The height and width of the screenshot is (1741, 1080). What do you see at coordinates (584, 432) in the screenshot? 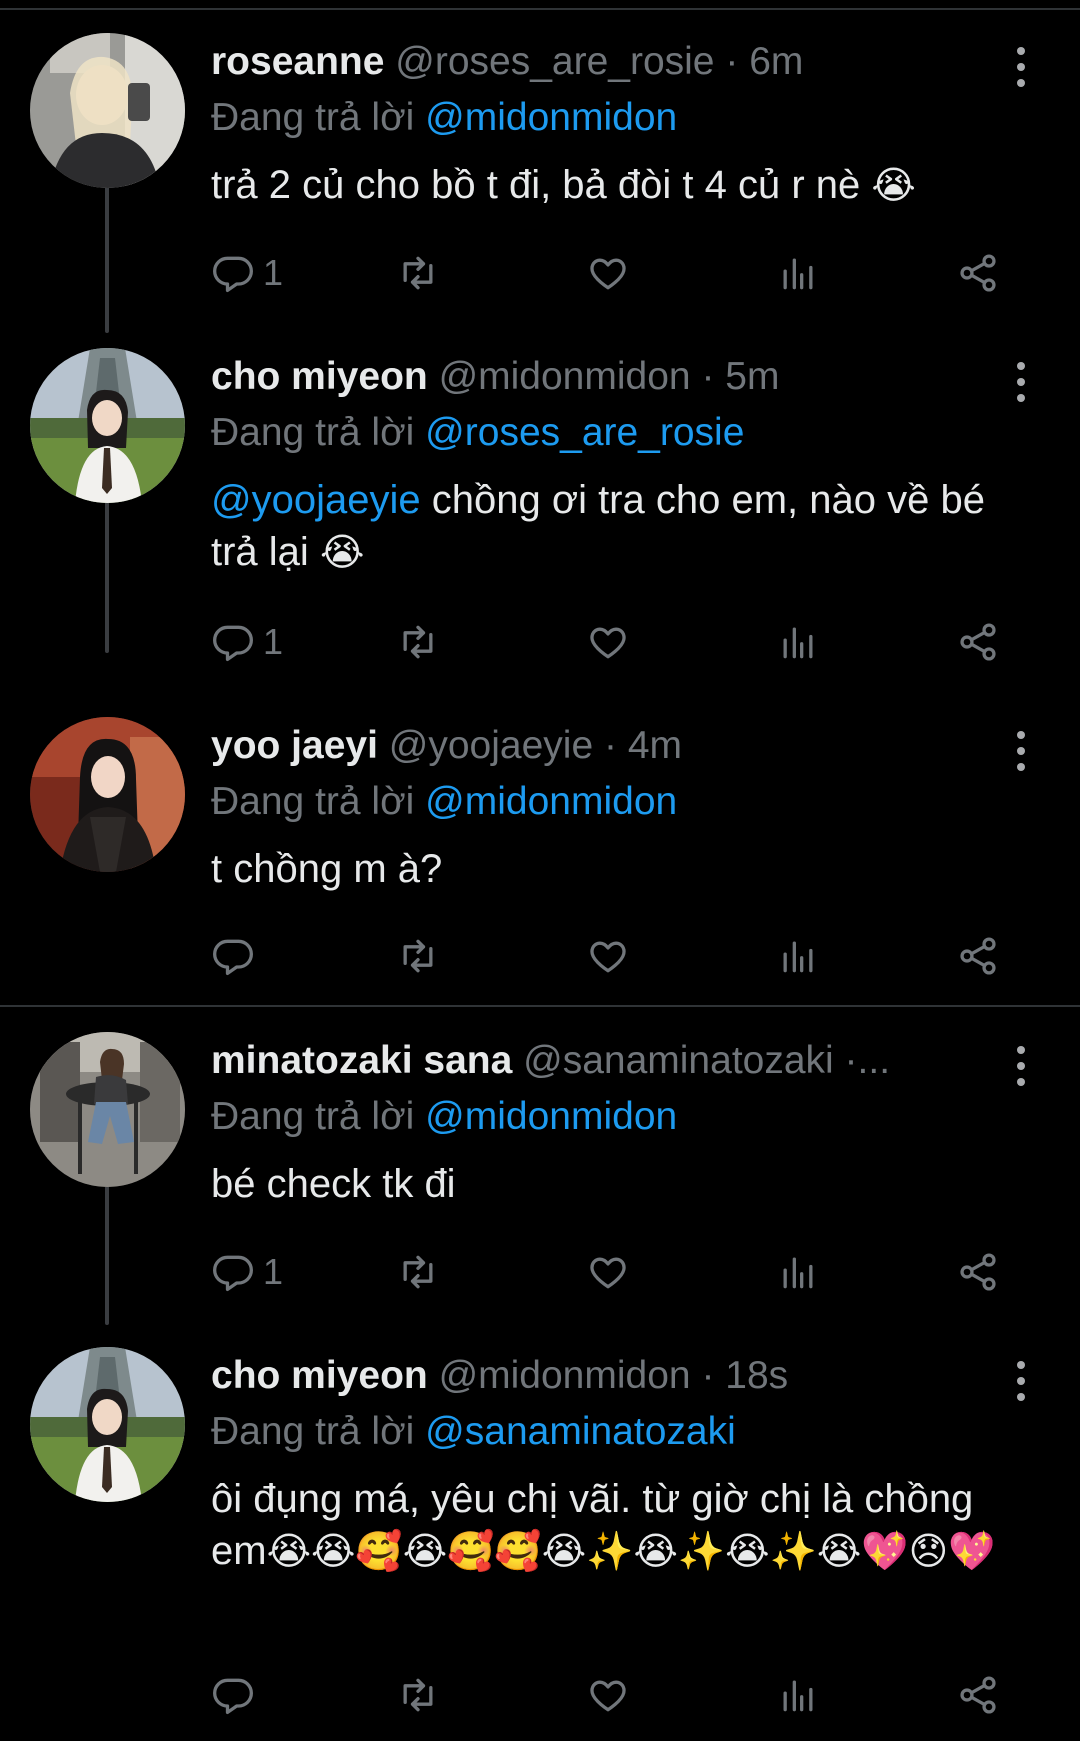
I see `replying-to-handle: @roses_are_rosie` at bounding box center [584, 432].